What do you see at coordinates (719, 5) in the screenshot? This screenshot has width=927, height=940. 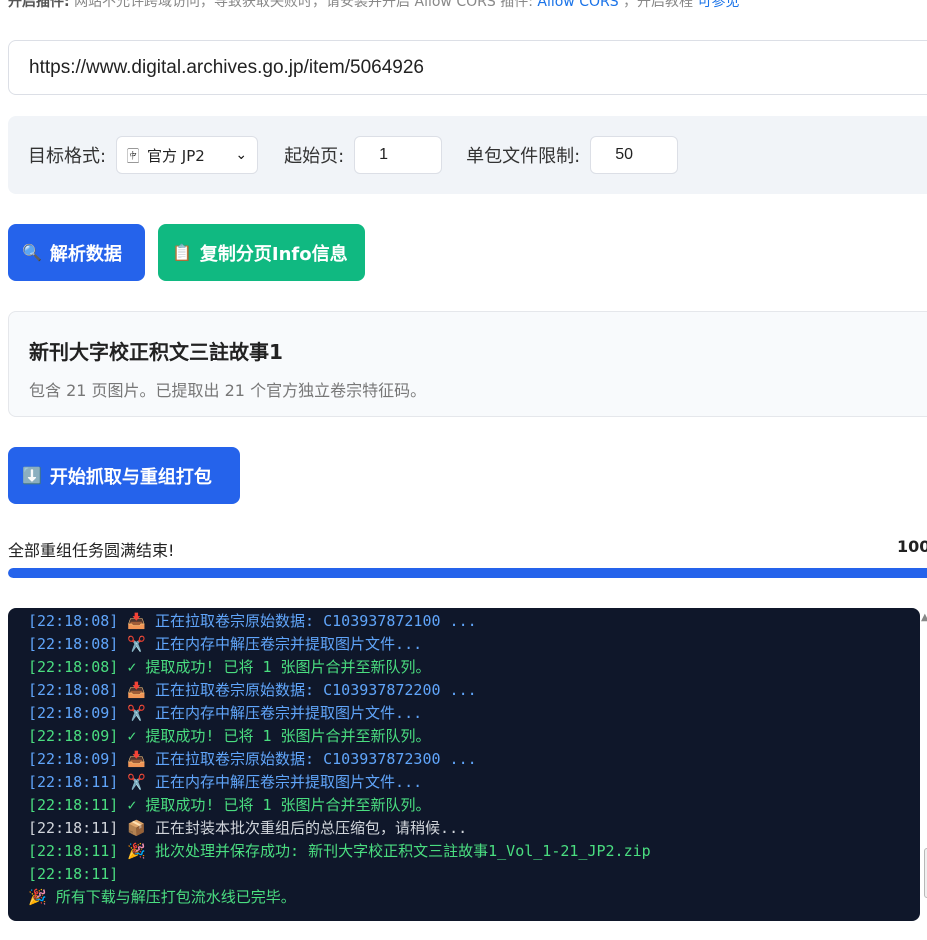 I see `tutorial-link: 可参见` at bounding box center [719, 5].